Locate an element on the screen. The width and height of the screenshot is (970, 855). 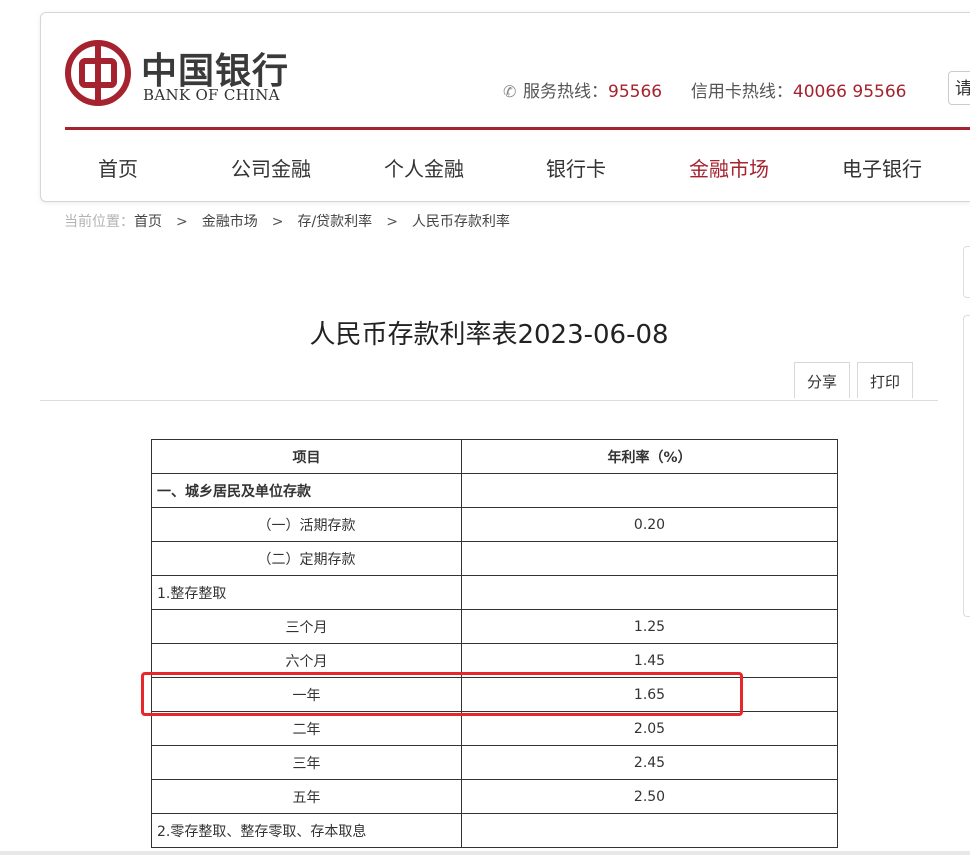
nav-item-cards: 银行卡 is located at coordinates (576, 167).